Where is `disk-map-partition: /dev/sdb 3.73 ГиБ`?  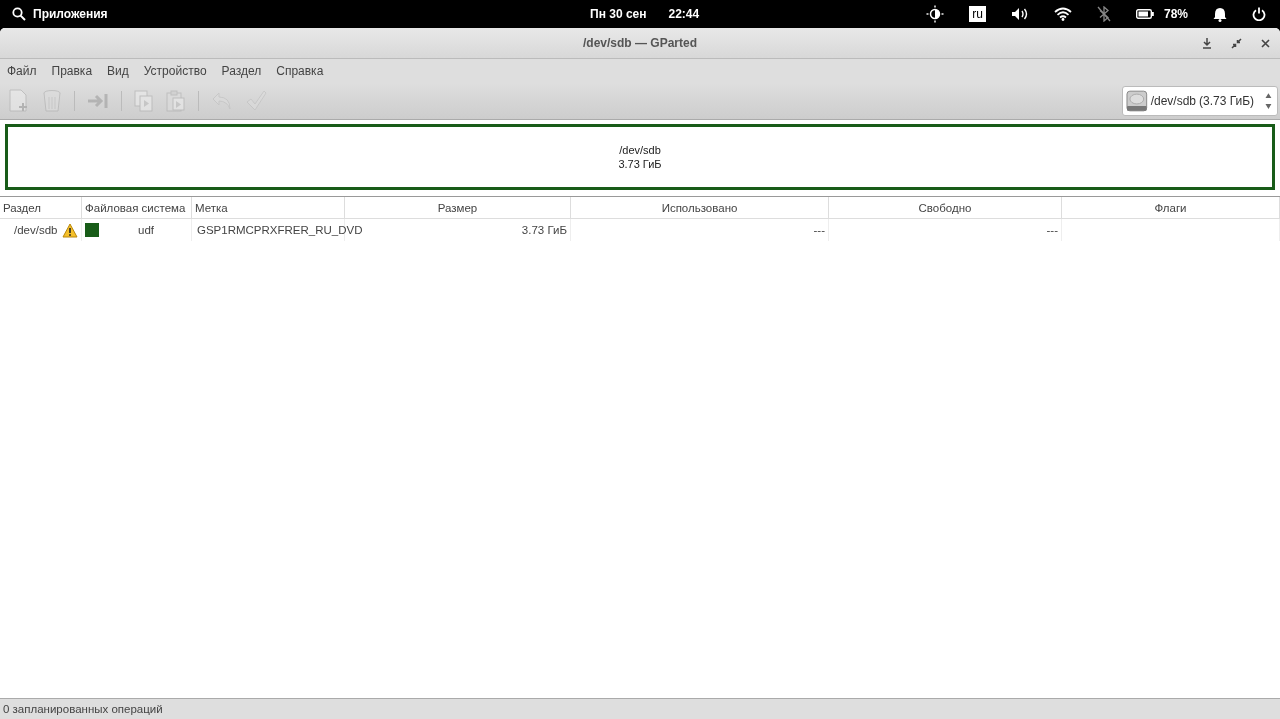
disk-map-partition: /dev/sdb 3.73 ГиБ is located at coordinates (640, 157).